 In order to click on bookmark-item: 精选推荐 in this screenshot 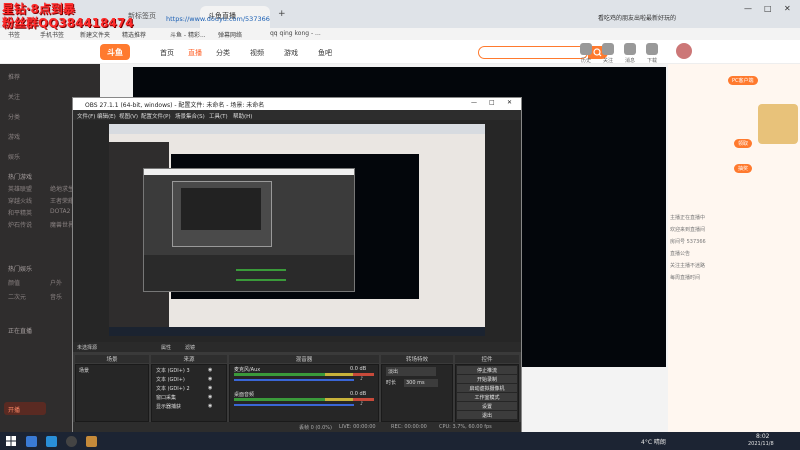, I will do `click(134, 34)`.